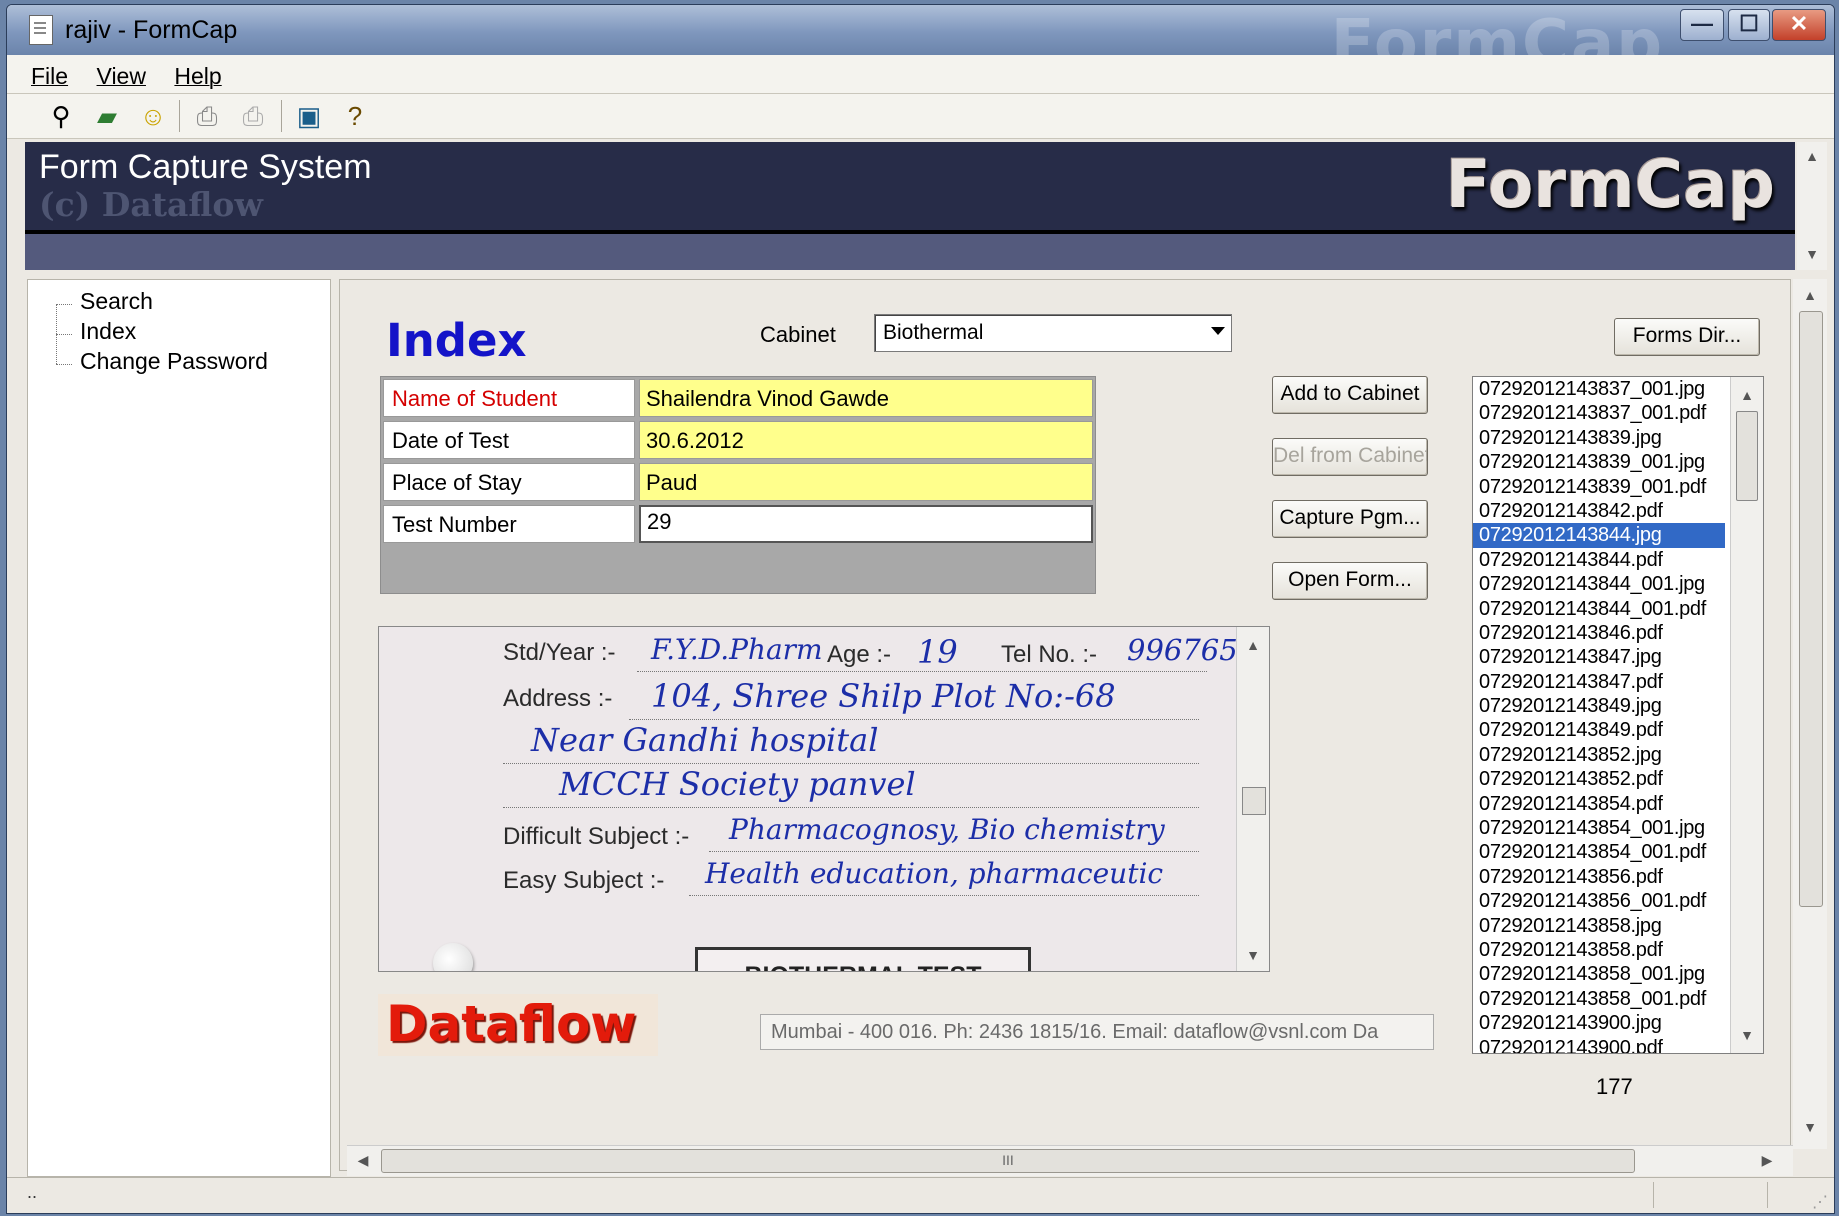 The width and height of the screenshot is (1839, 1216). Describe the element at coordinates (1599, 462) in the screenshot. I see `file-list-item: 07292012143839_001.jpg` at that location.